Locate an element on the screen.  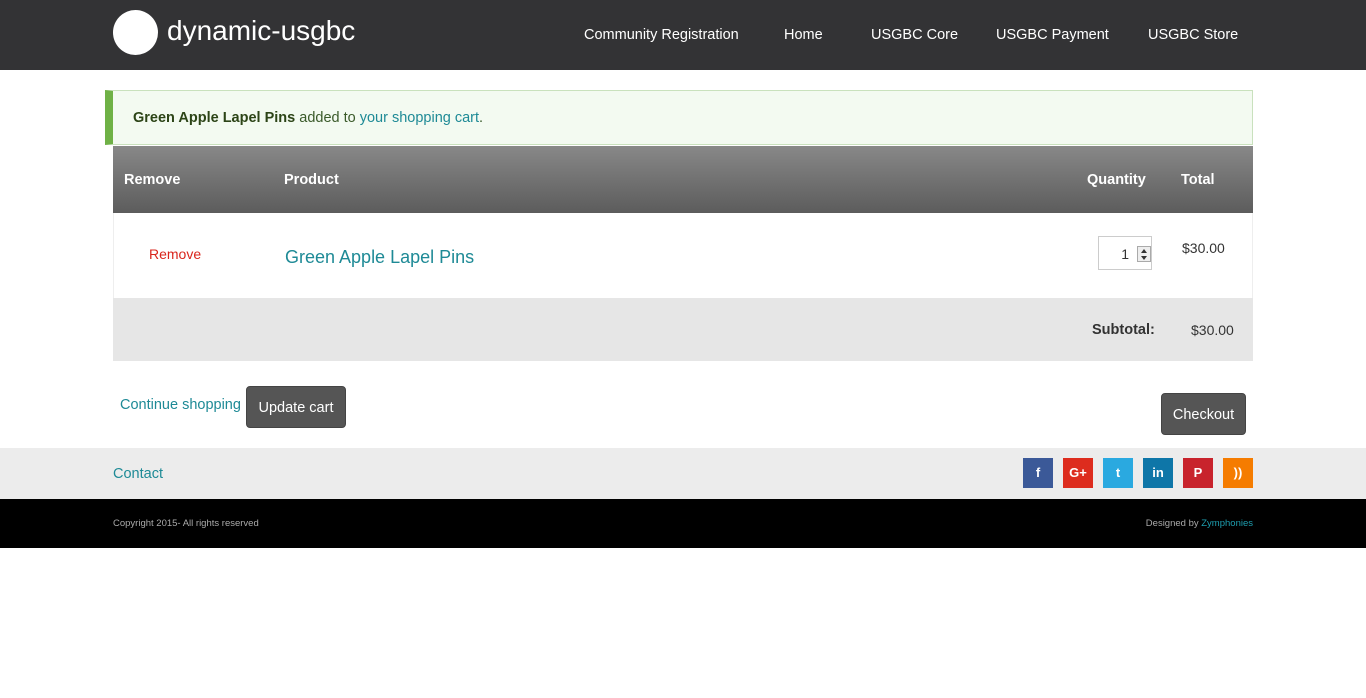
contact-link: Contact is located at coordinates (138, 474).